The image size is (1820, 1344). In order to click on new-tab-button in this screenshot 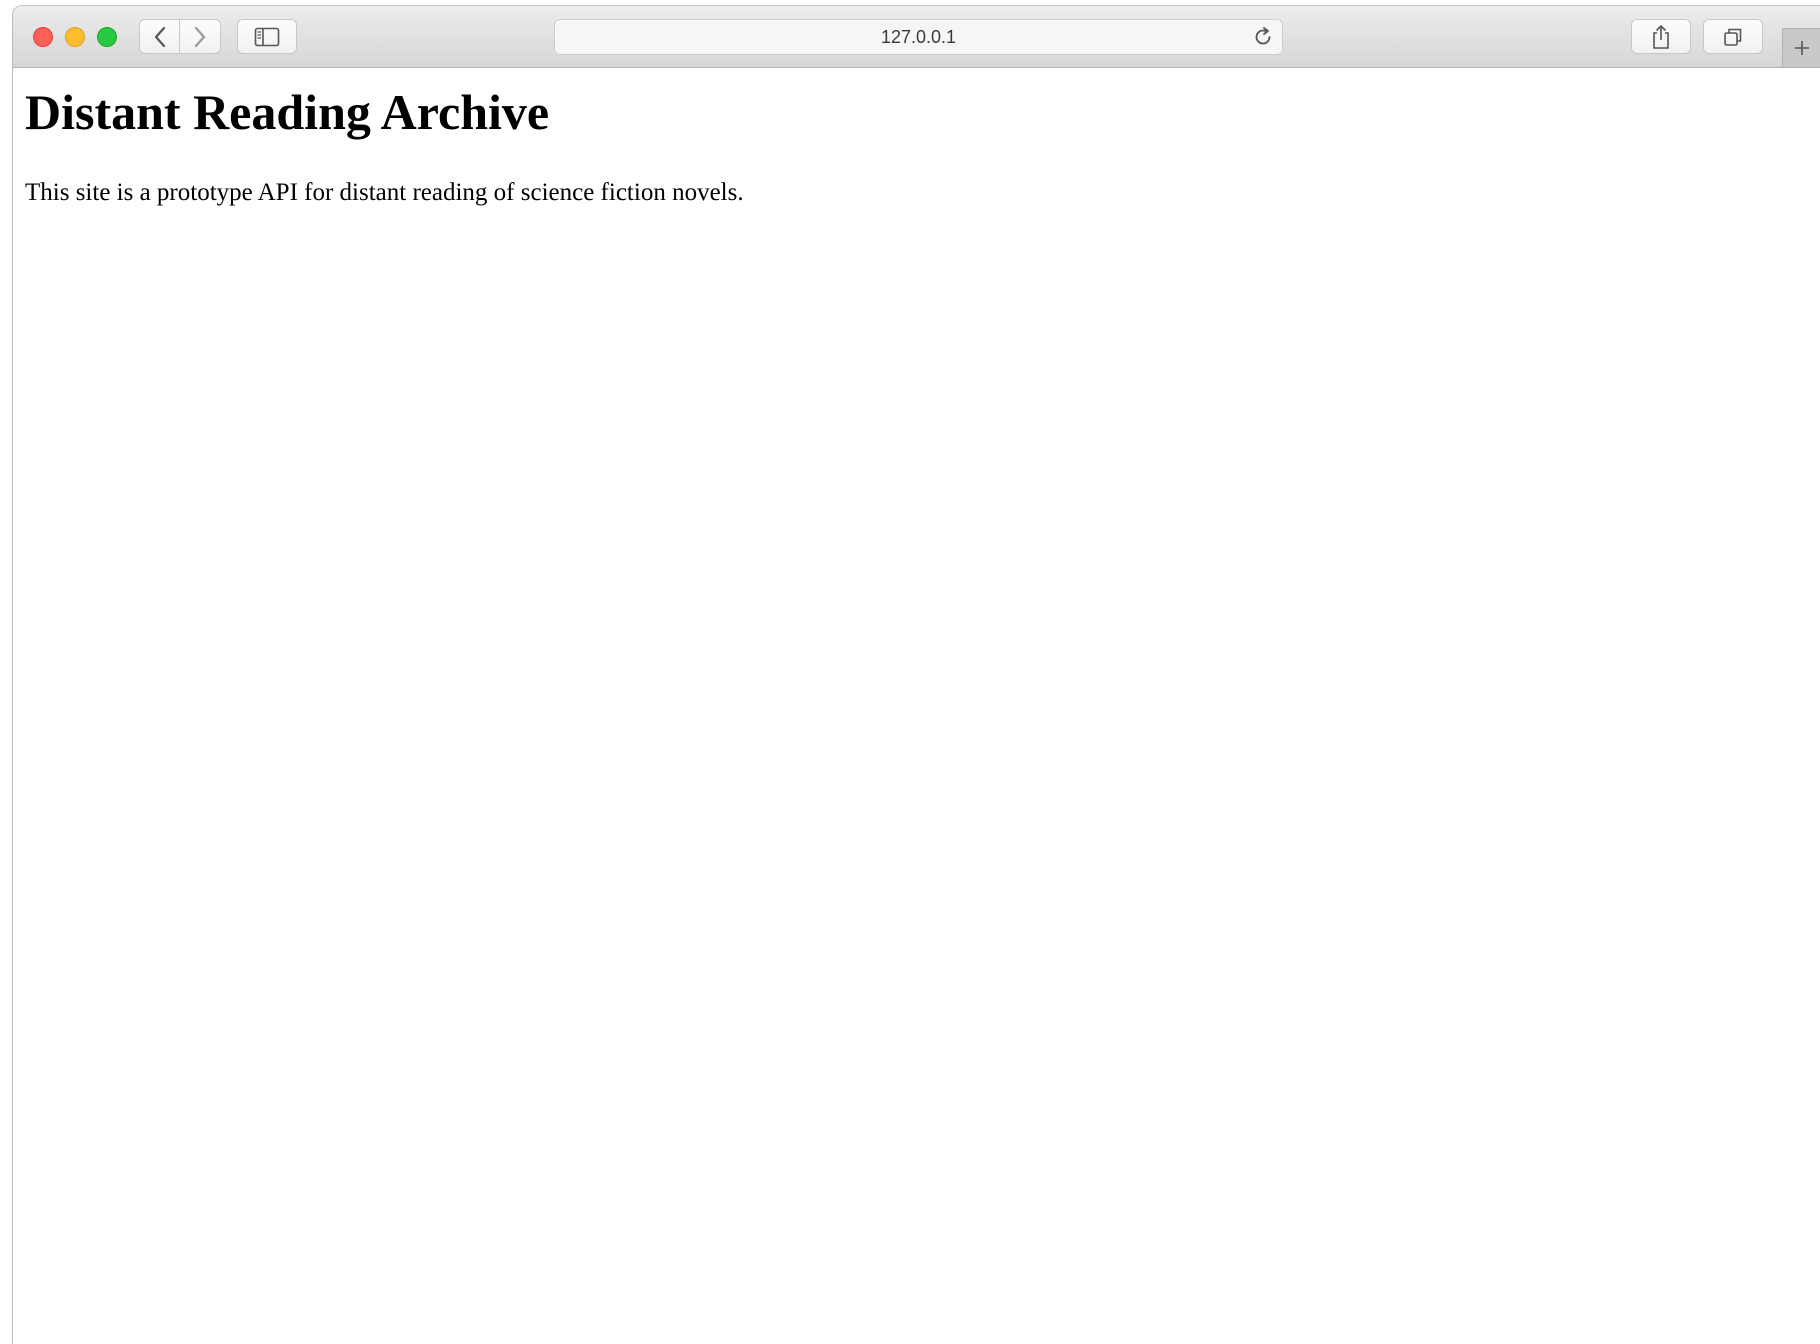, I will do `click(1801, 47)`.